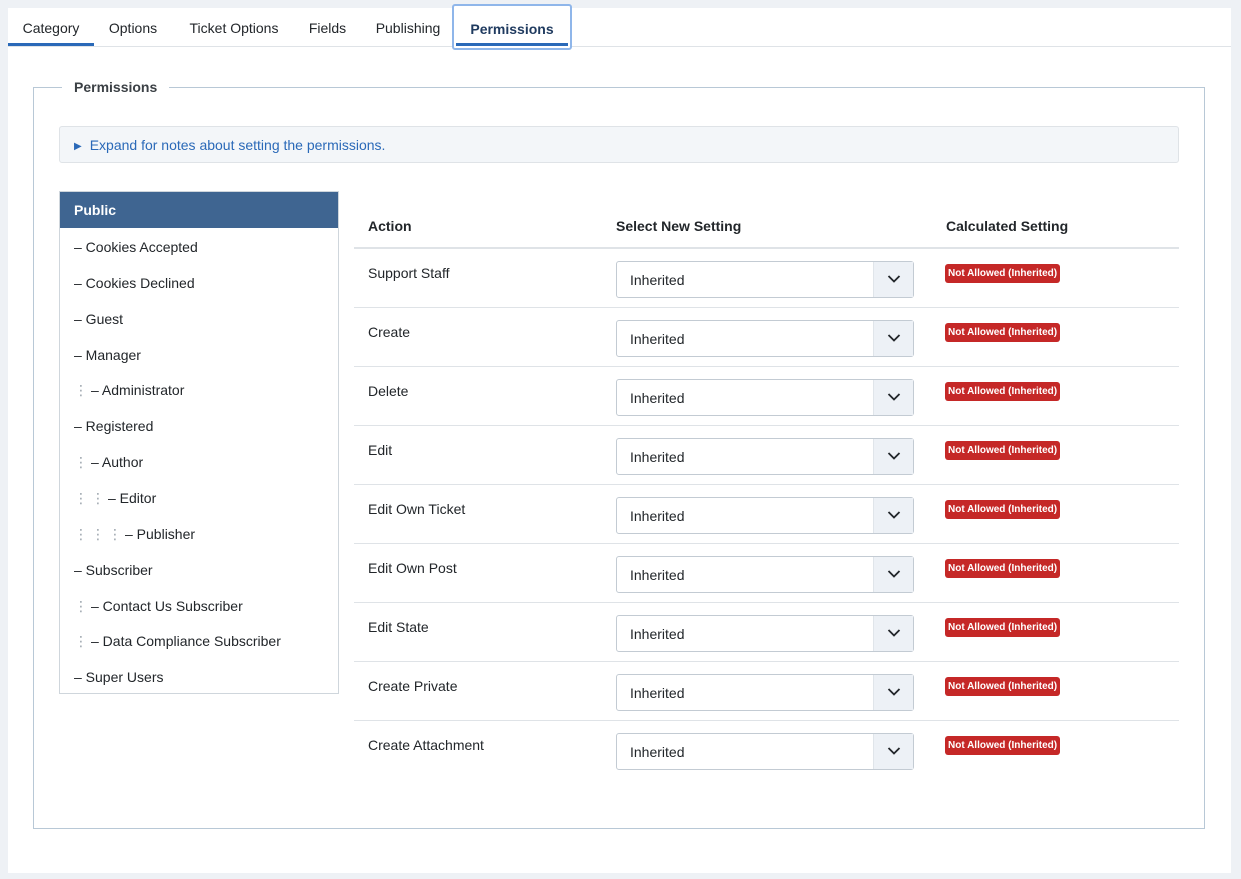  I want to click on group-item: ⋮ – Data Compliance Subscriber, so click(199, 641).